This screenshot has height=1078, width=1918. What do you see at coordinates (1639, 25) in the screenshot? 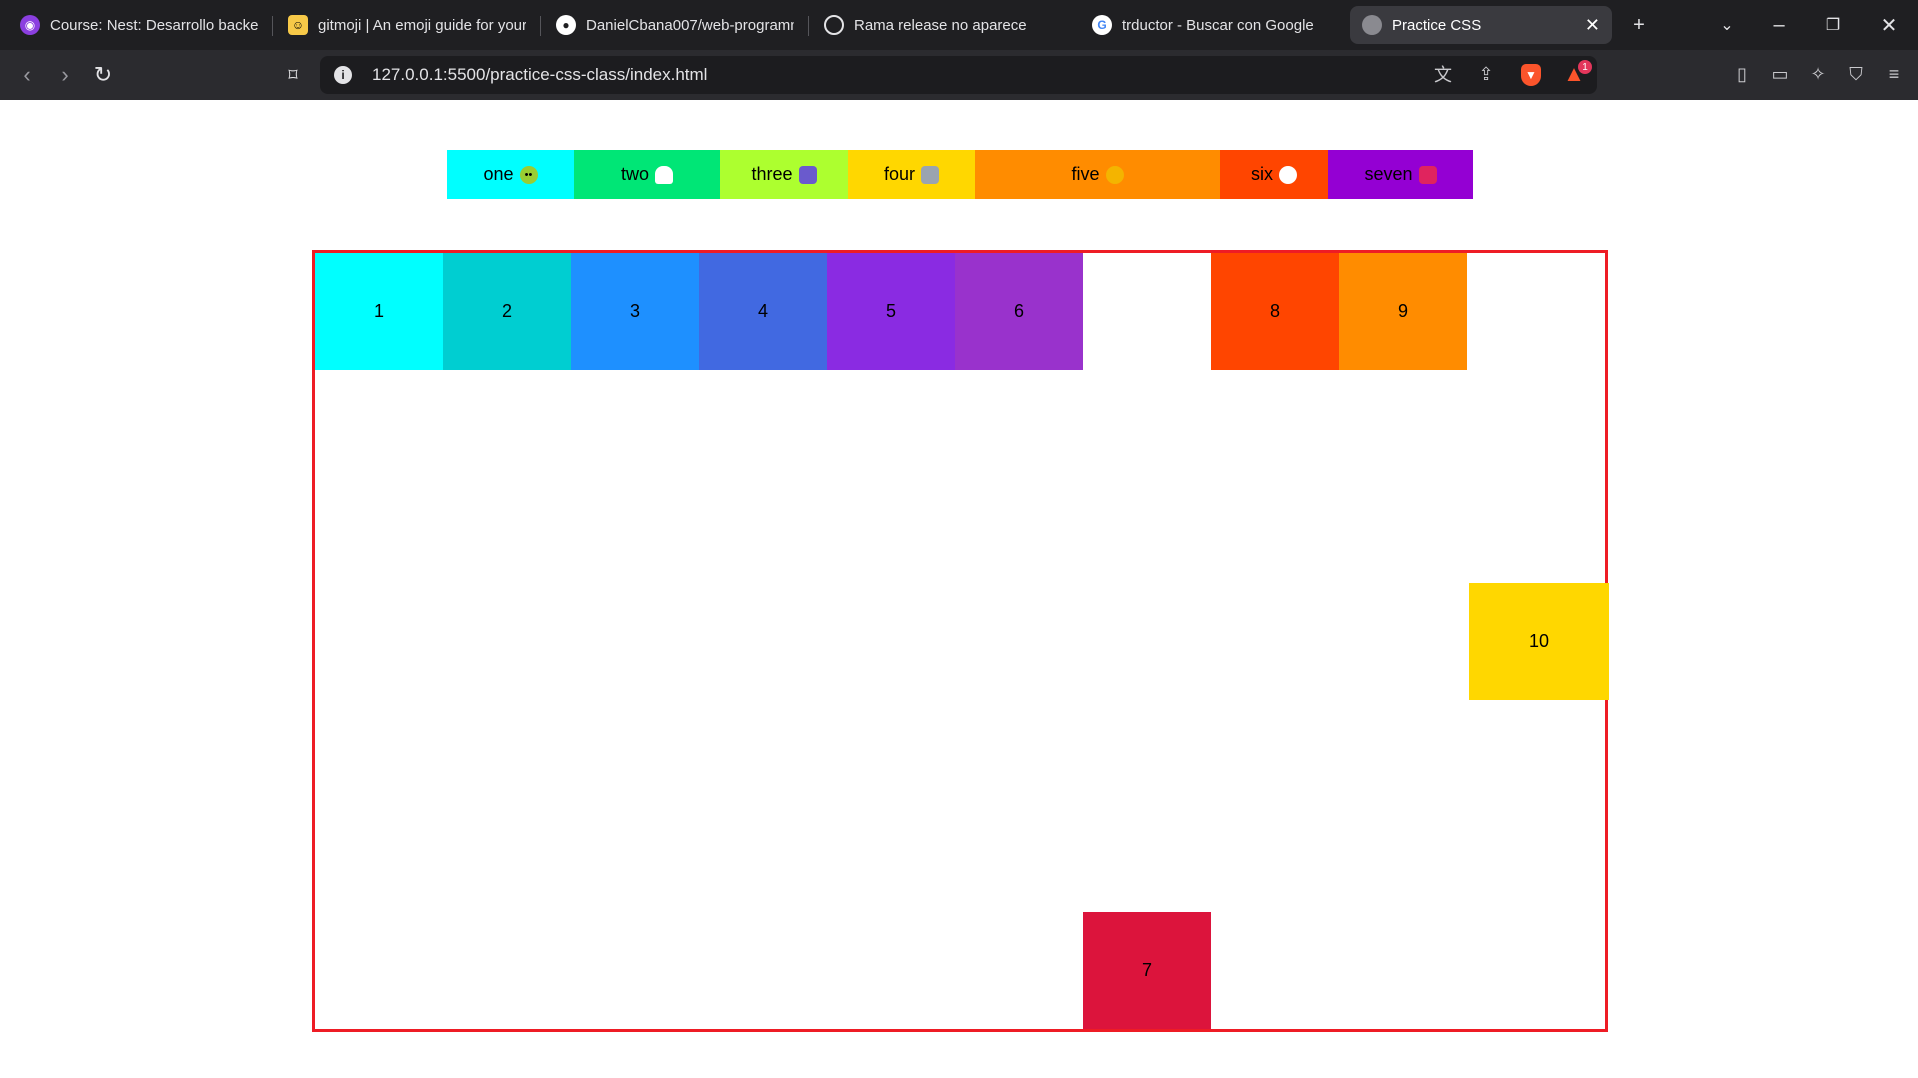
I see `new-tab-icon: +` at bounding box center [1639, 25].